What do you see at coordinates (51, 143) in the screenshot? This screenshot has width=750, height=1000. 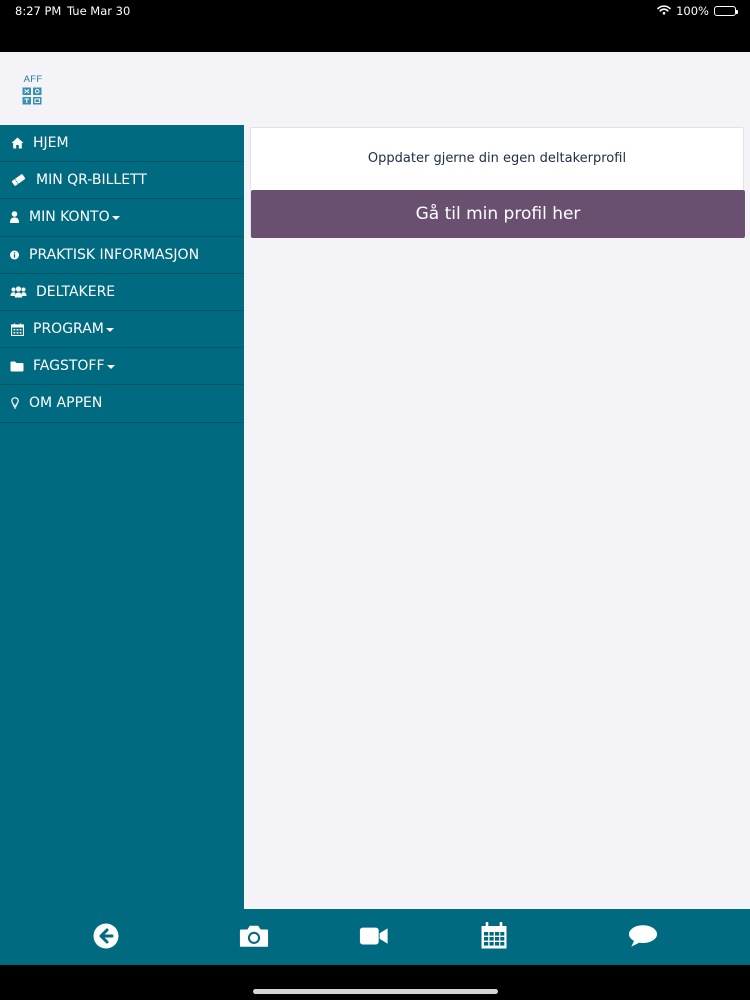 I see `sidebar-item-label: HJEM` at bounding box center [51, 143].